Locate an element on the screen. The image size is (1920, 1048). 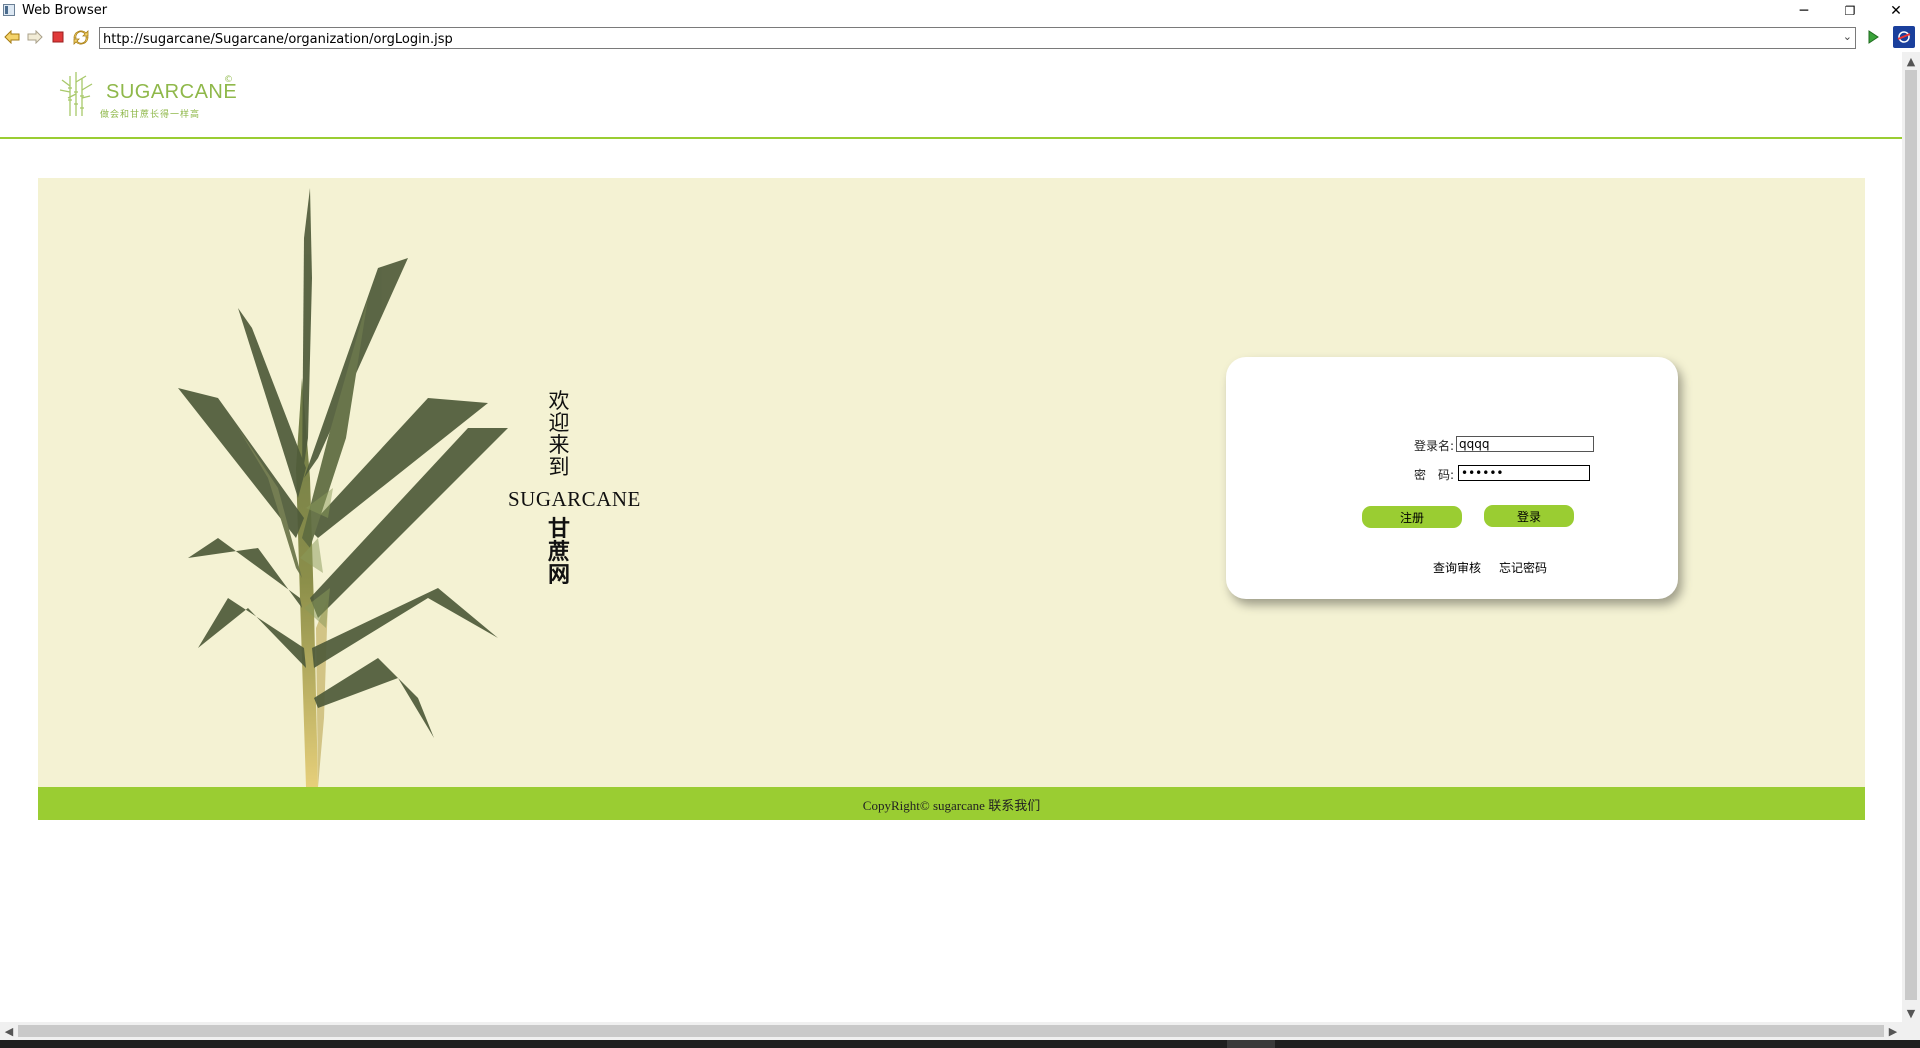
welcome-char-3: 来 is located at coordinates (559, 445).